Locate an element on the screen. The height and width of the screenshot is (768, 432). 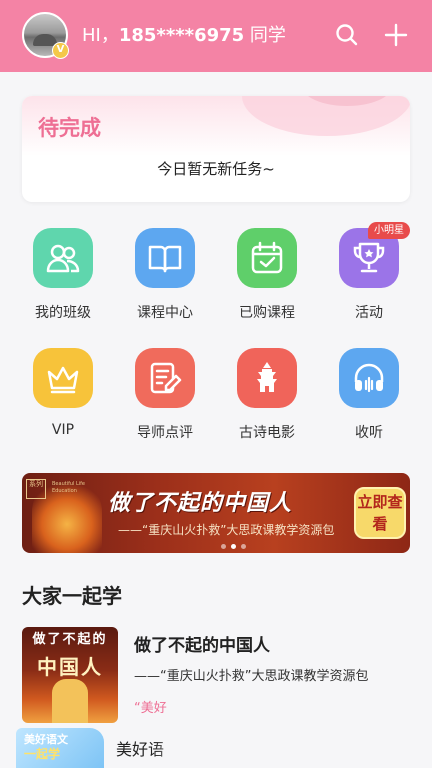
greeting-phone: 185****6975 is located at coordinates (181, 35).